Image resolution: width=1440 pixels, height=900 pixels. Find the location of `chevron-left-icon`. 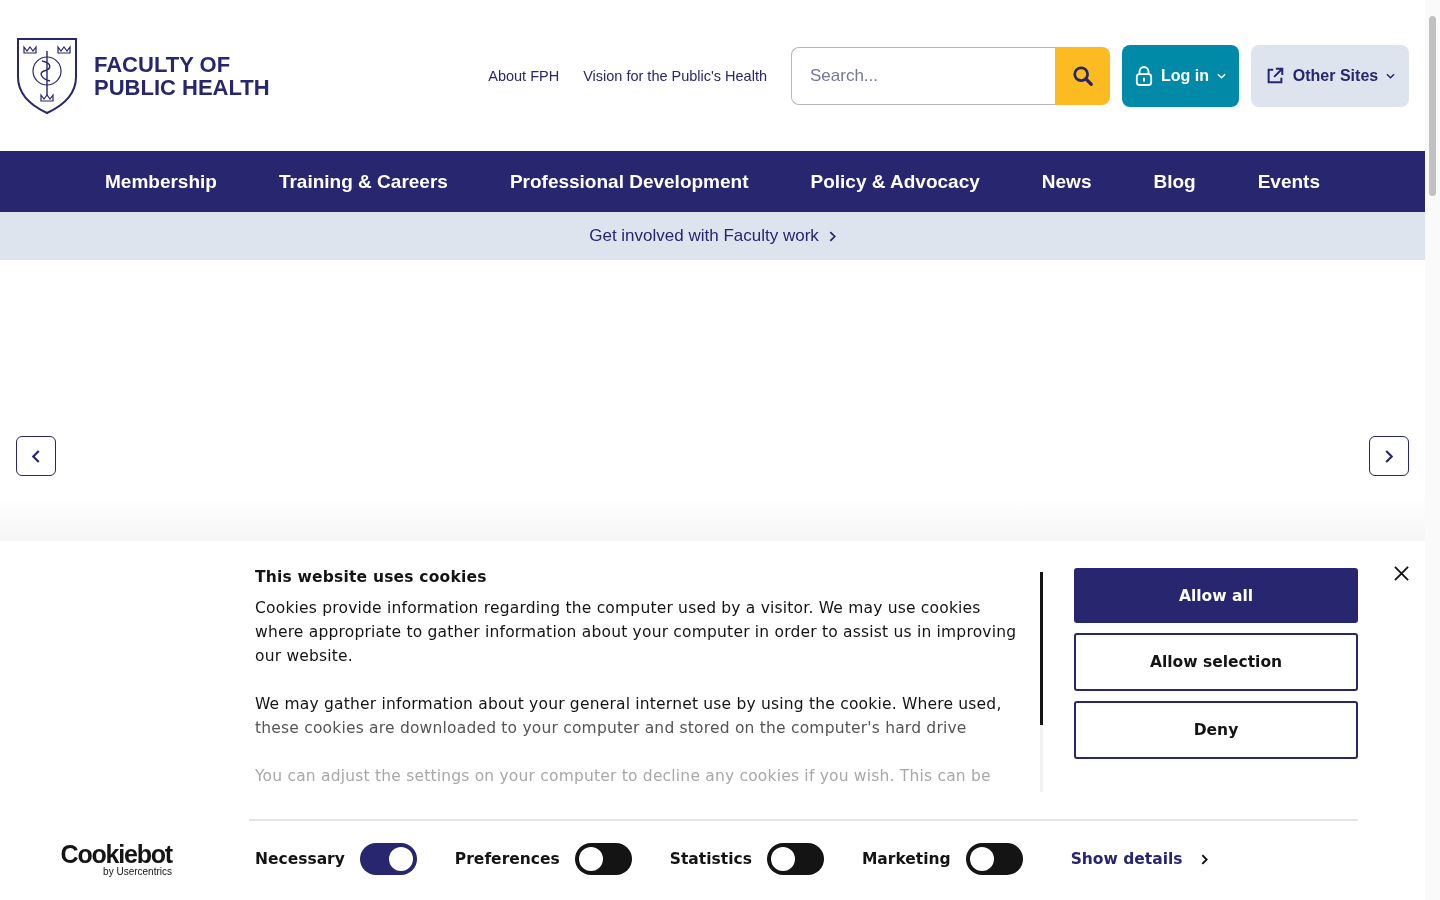

chevron-left-icon is located at coordinates (36, 456).